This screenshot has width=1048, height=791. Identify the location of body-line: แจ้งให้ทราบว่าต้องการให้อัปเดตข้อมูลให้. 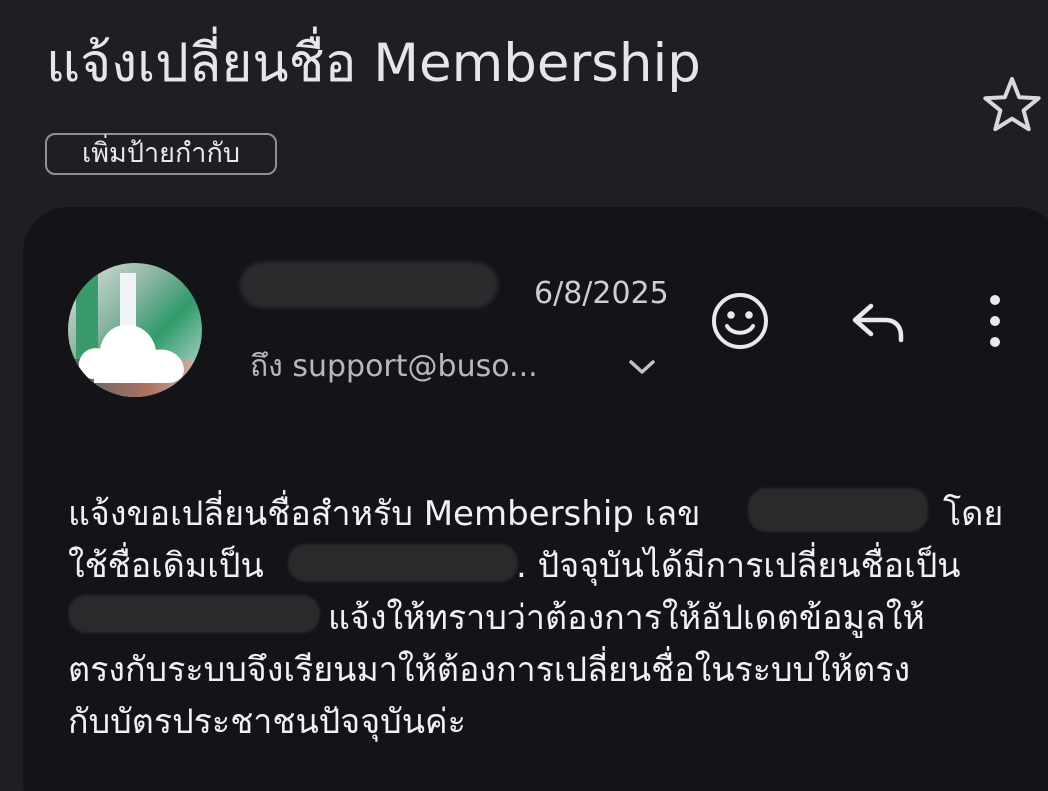
(626, 618).